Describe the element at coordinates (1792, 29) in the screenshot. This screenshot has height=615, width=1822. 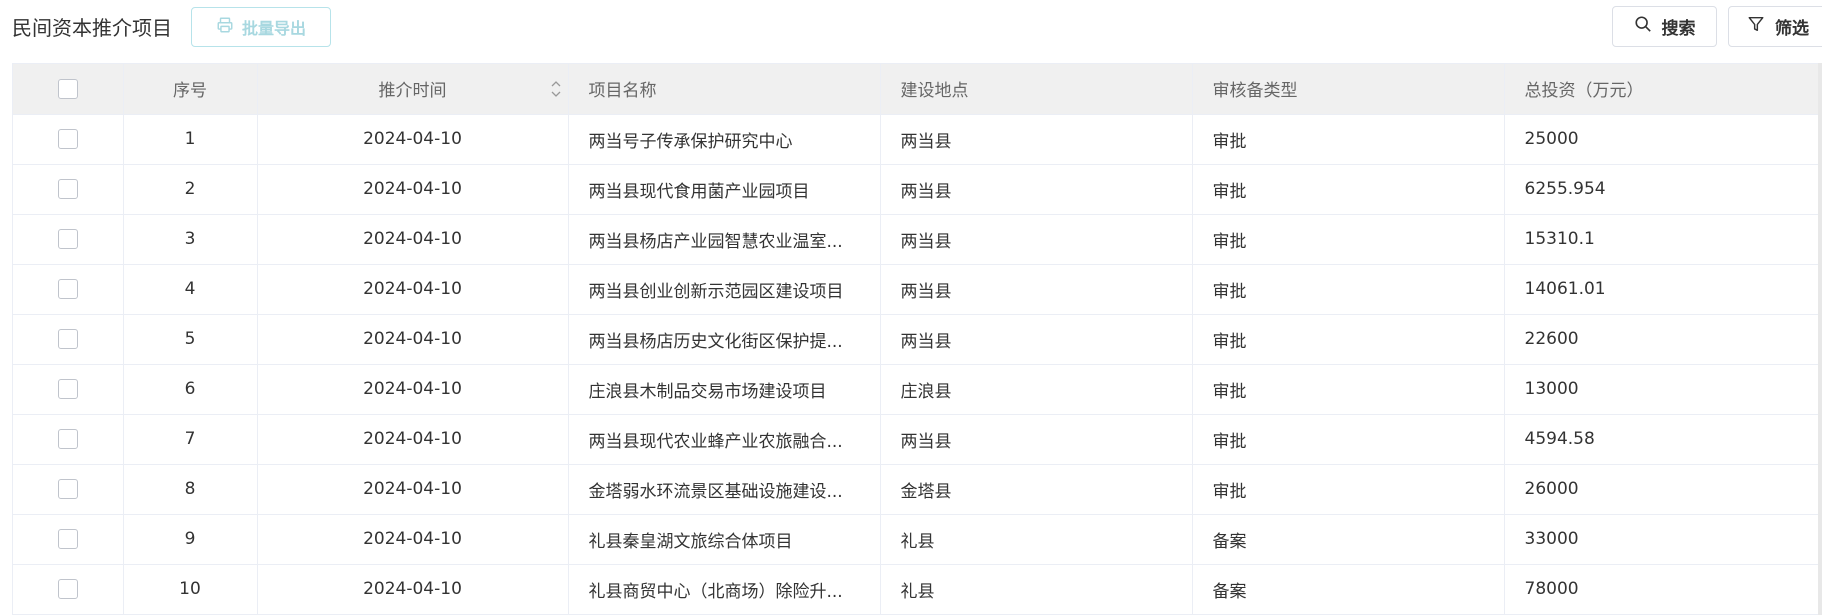
I see `filter-label: 筛选` at that location.